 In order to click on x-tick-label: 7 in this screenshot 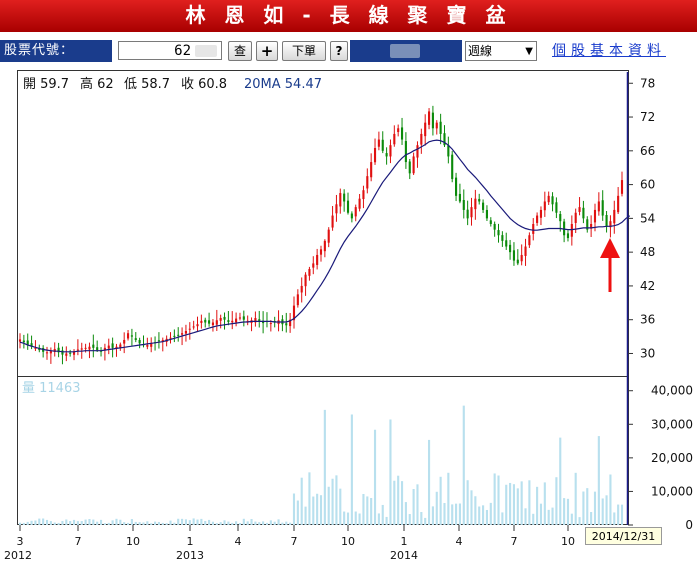, I will do `click(294, 541)`.